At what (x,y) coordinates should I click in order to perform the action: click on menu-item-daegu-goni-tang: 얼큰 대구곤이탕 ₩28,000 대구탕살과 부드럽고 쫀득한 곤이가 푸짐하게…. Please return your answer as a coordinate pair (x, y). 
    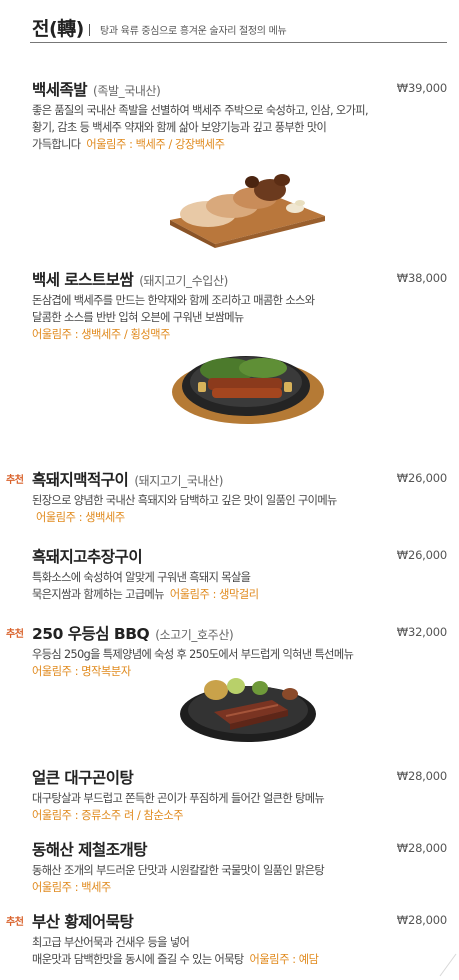
    Looking at the image, I should click on (239, 795).